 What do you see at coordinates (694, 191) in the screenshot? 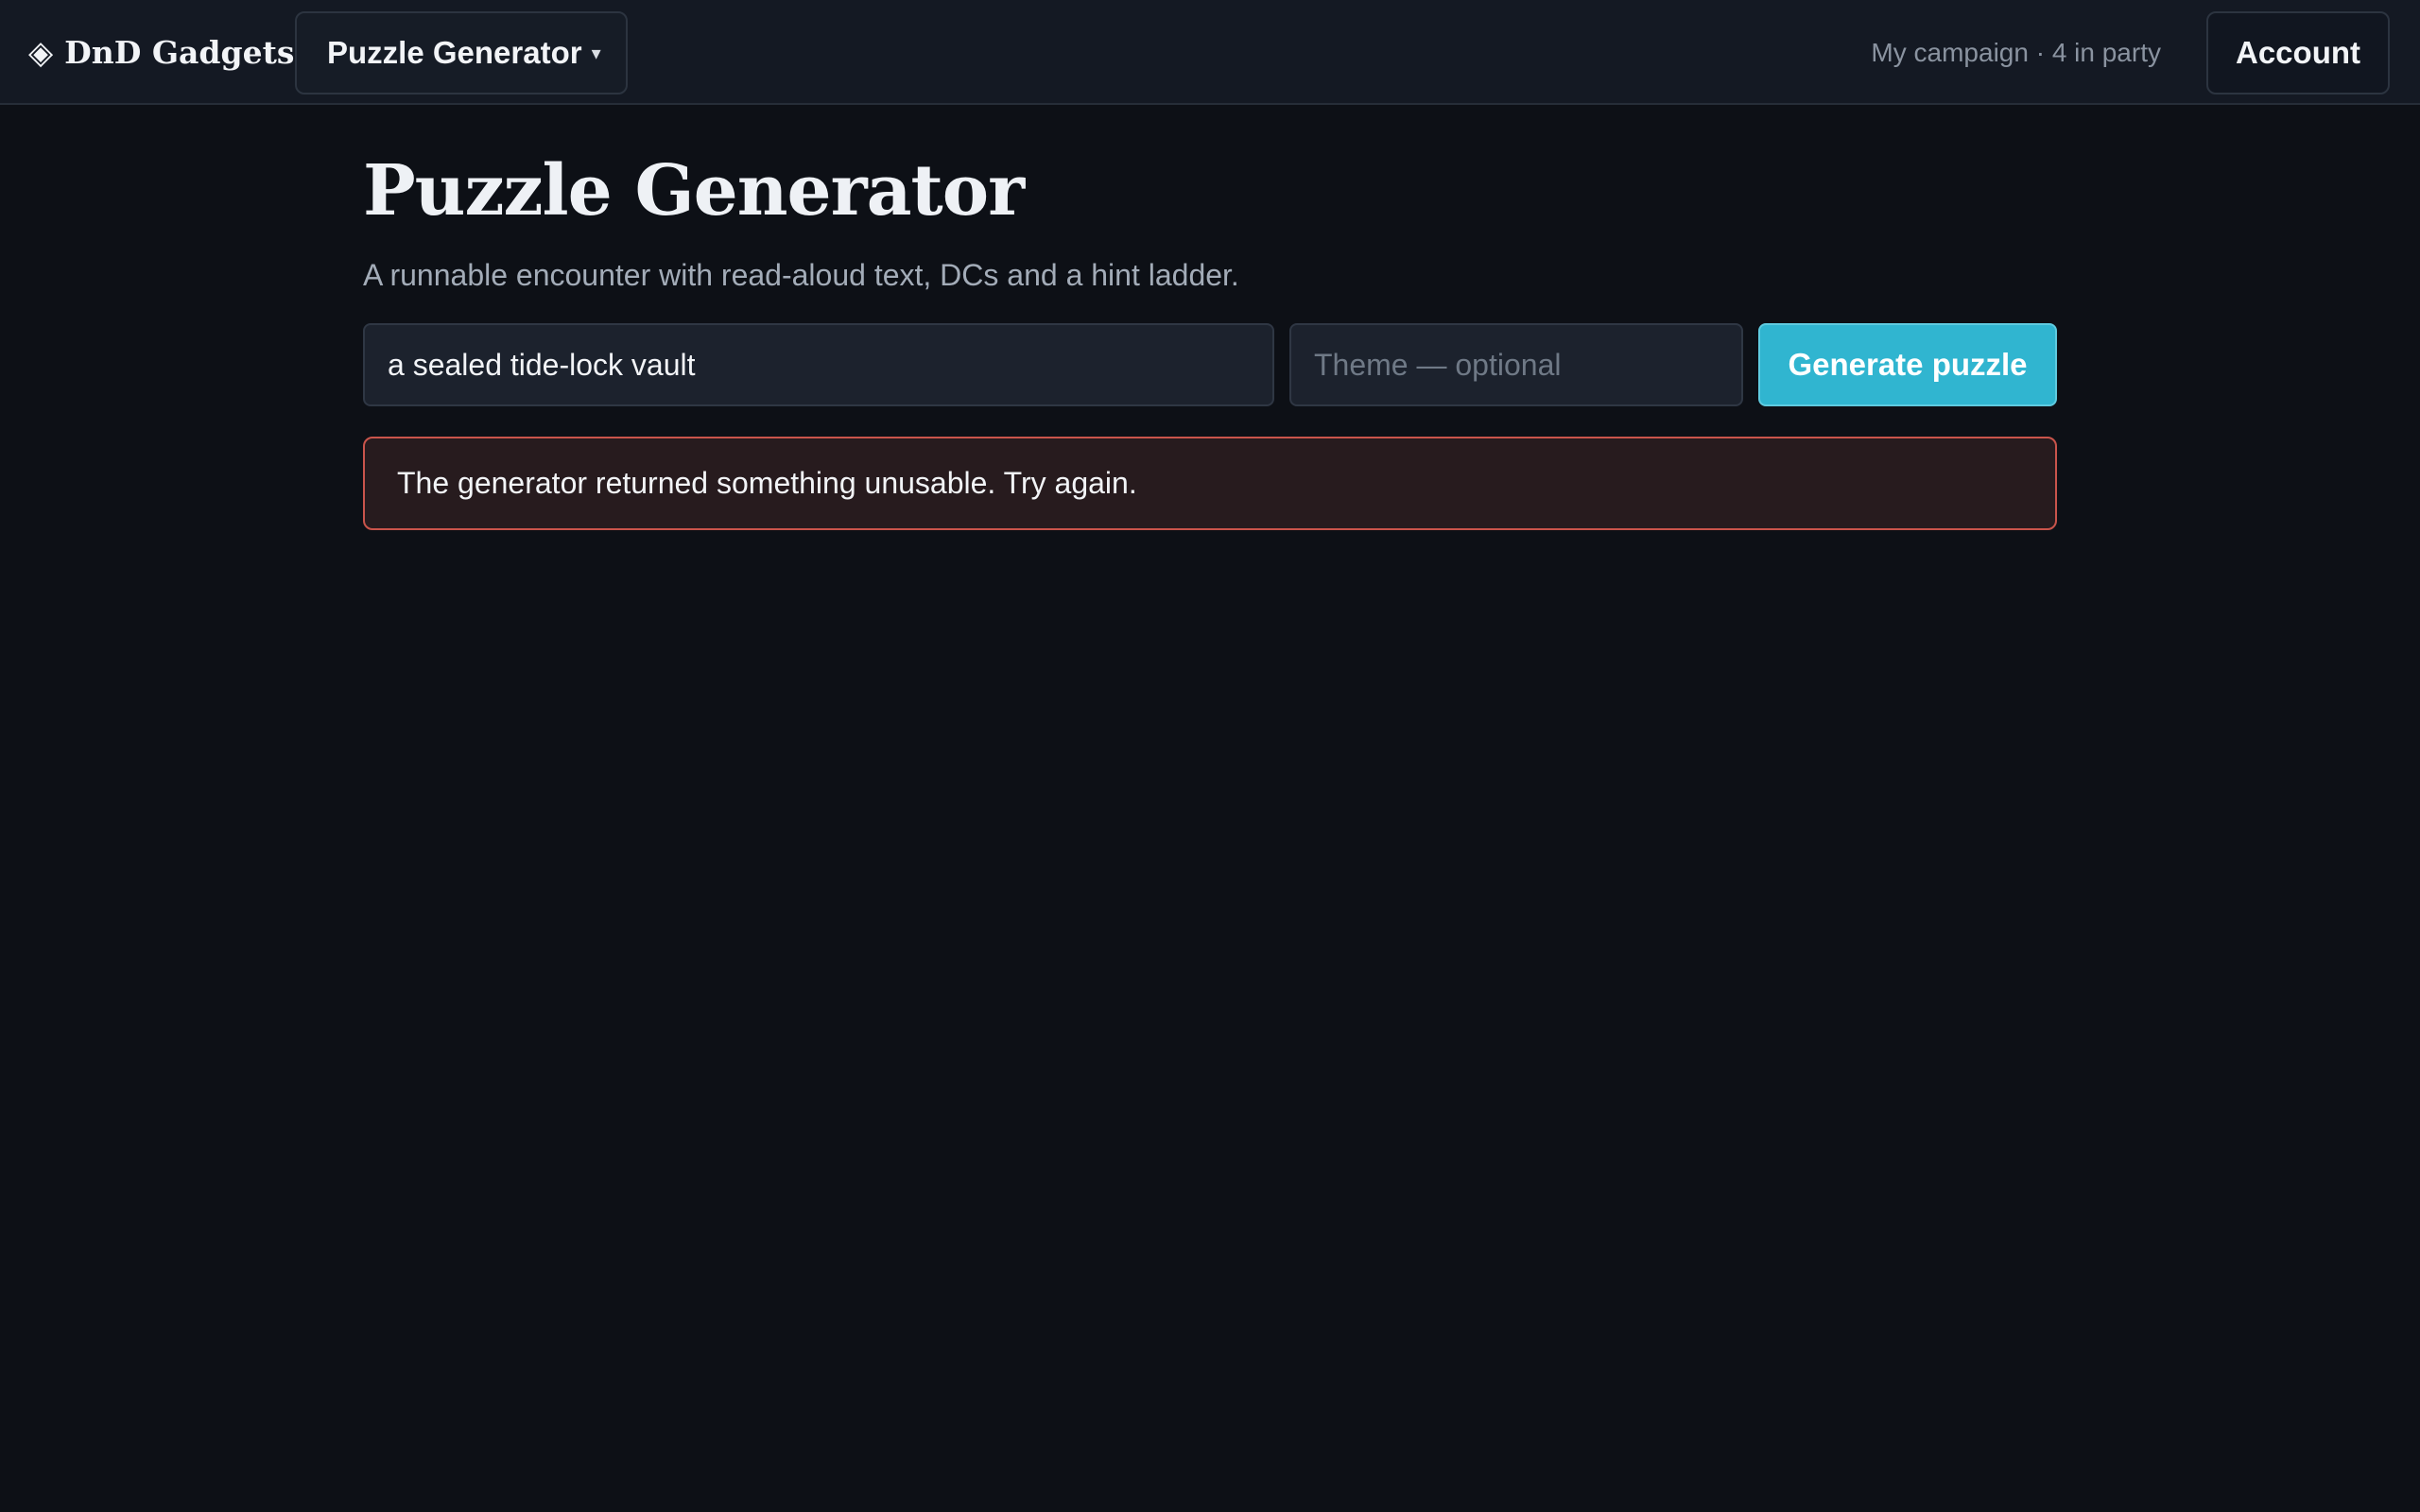
I see `page-title: Puzzle Generator` at bounding box center [694, 191].